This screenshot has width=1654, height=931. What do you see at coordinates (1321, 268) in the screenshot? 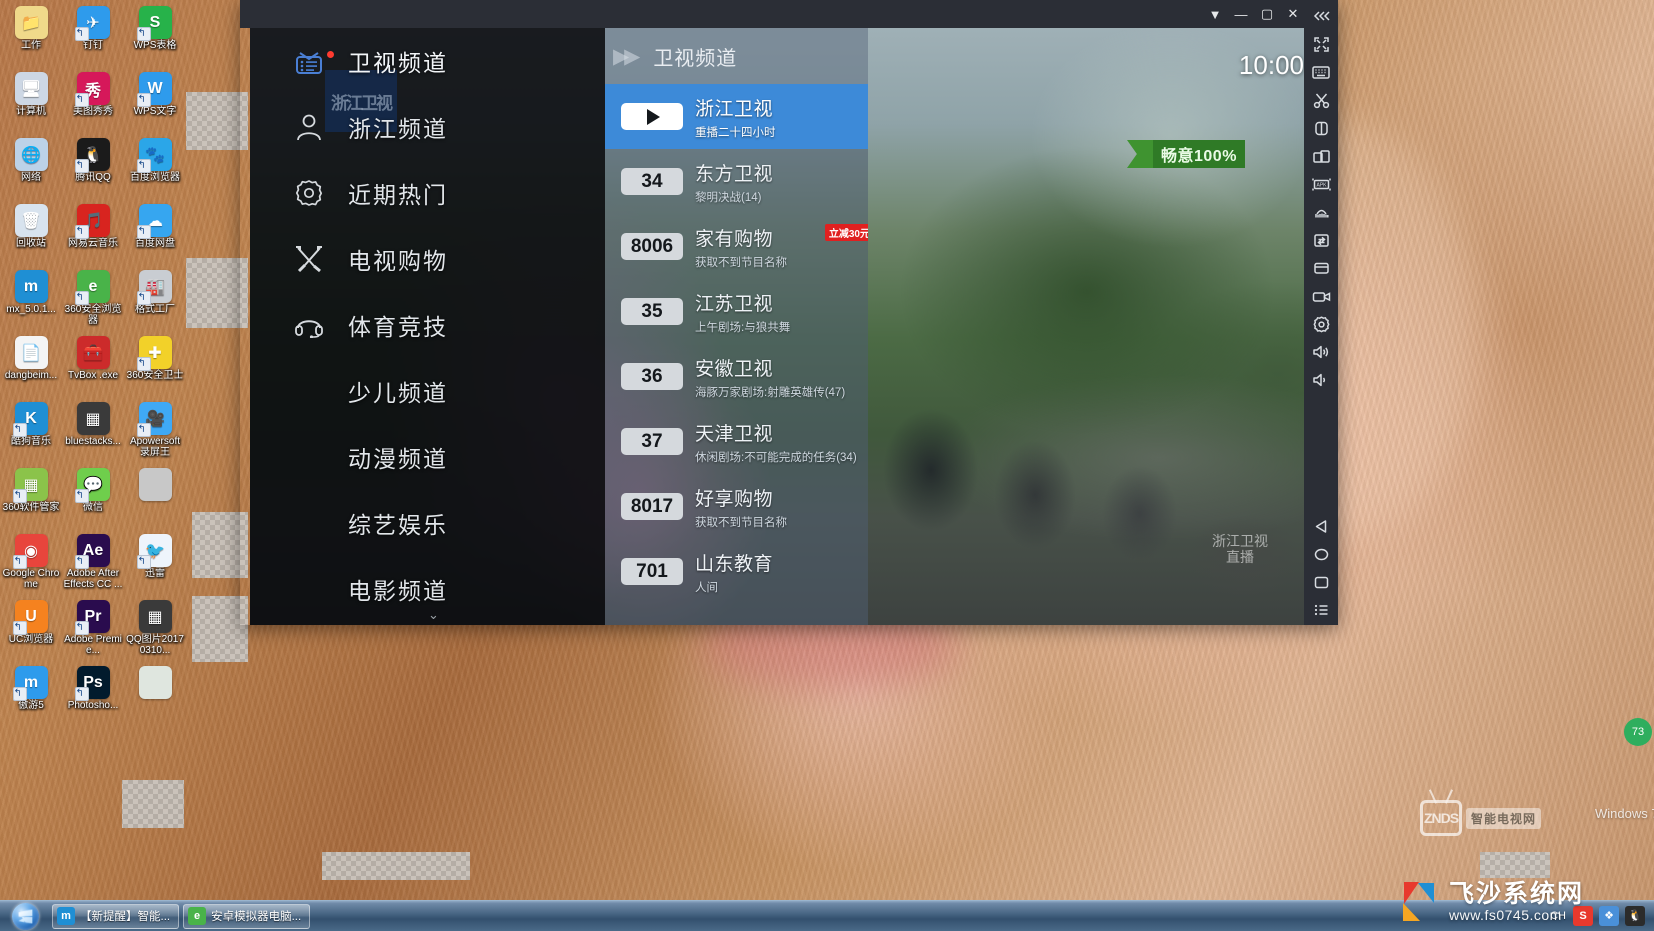
I see `sdcard-icon` at bounding box center [1321, 268].